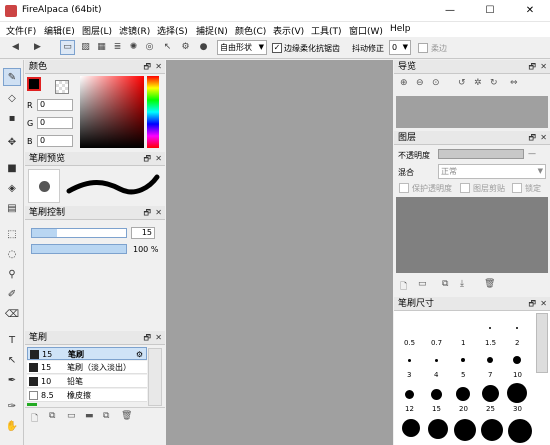  What do you see at coordinates (87, 367) in the screenshot?
I see `brush-item: 15 笔刷（淡入淡出）` at bounding box center [87, 367].